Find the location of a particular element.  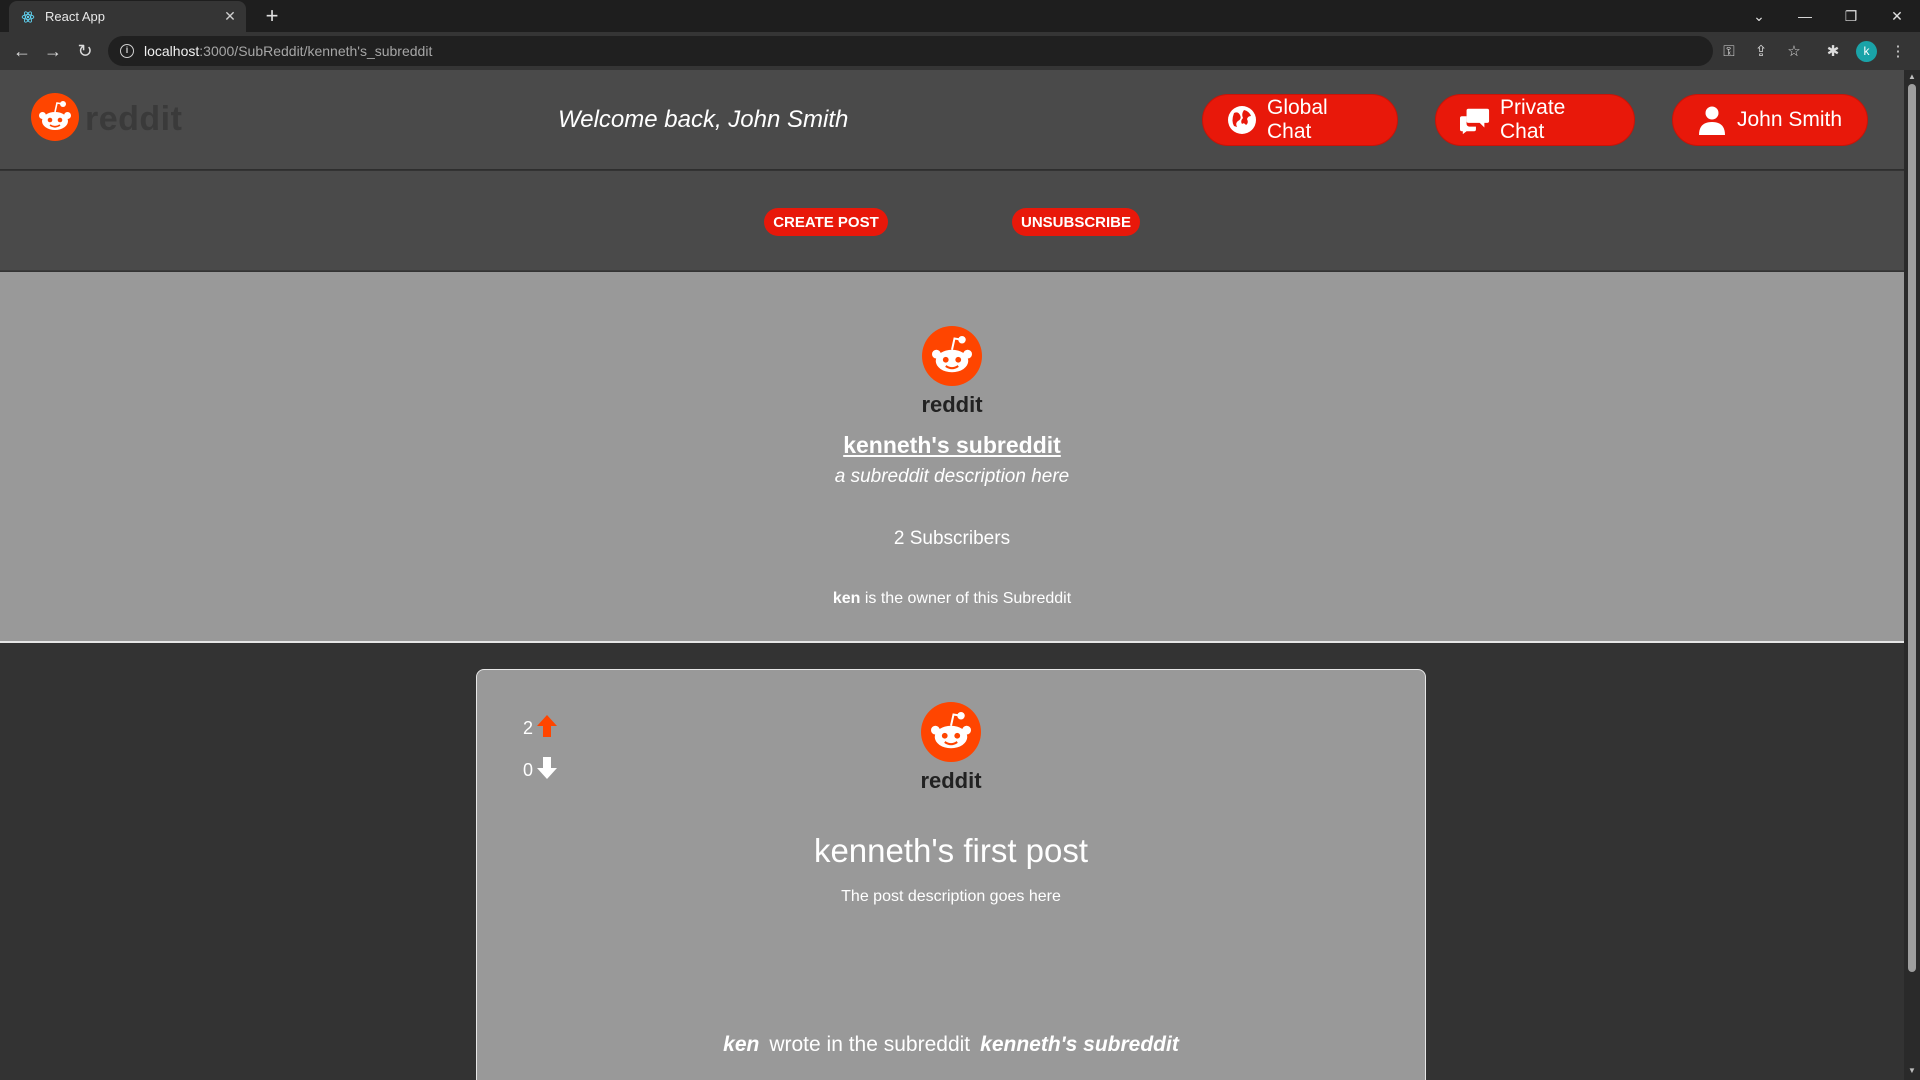

owner-username: ken is located at coordinates (846, 598).